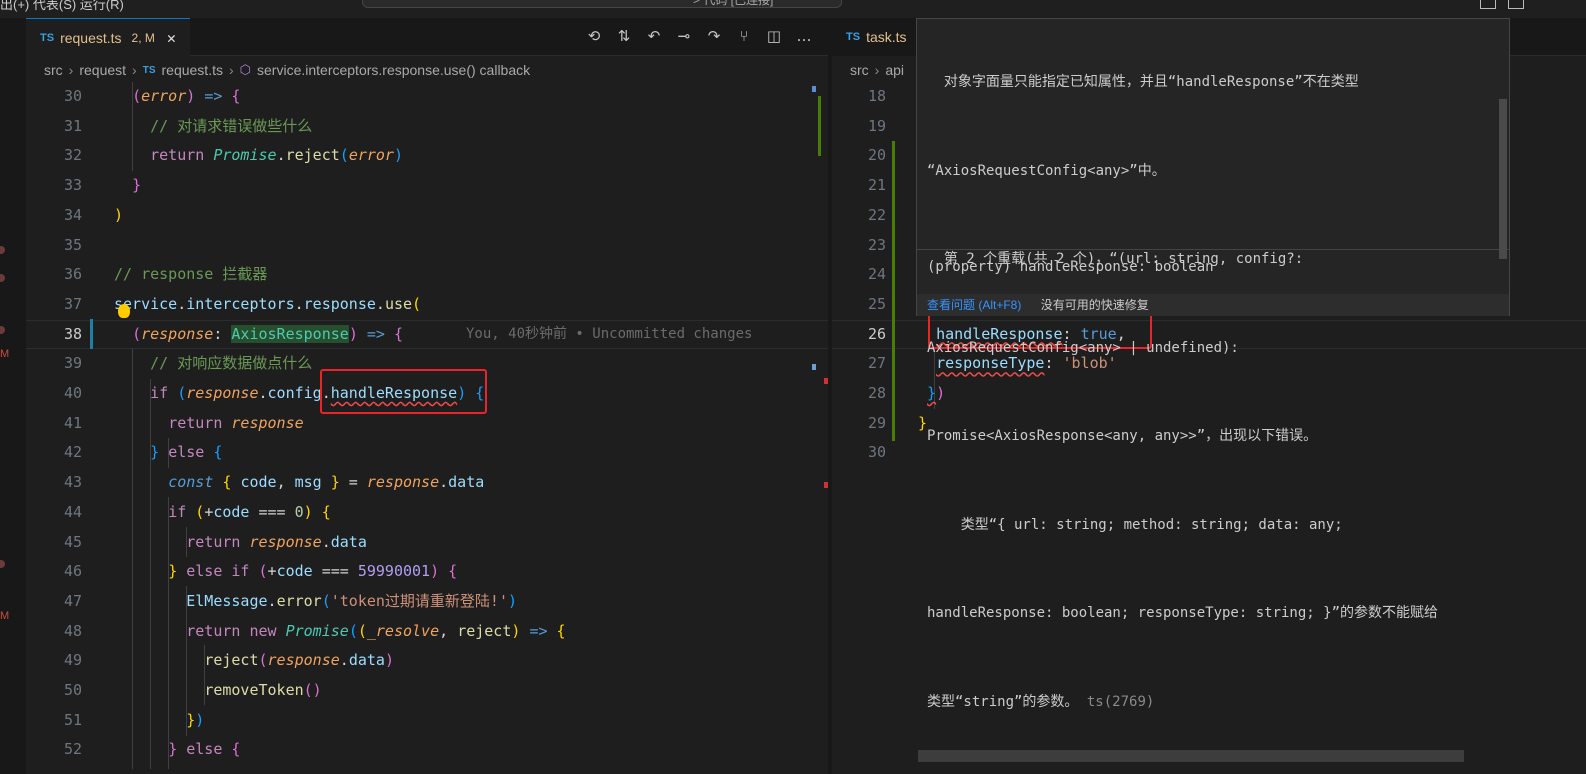  I want to click on code-line: 52 } else {, so click(152, 749).